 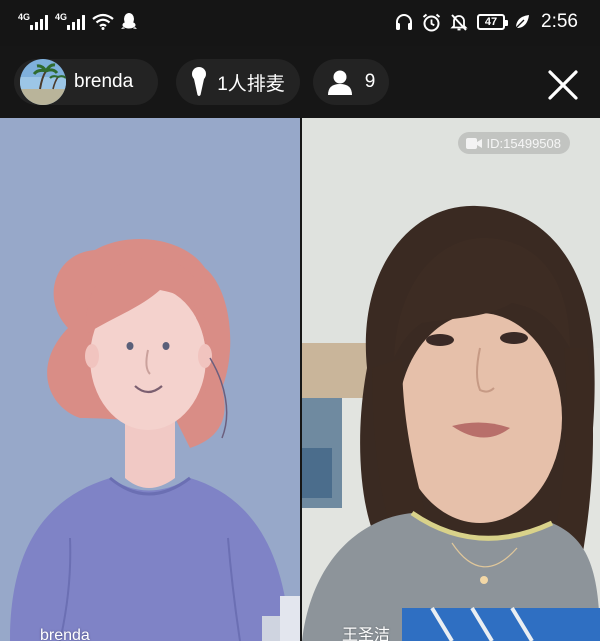 I want to click on person-icon, so click(x=339, y=82).